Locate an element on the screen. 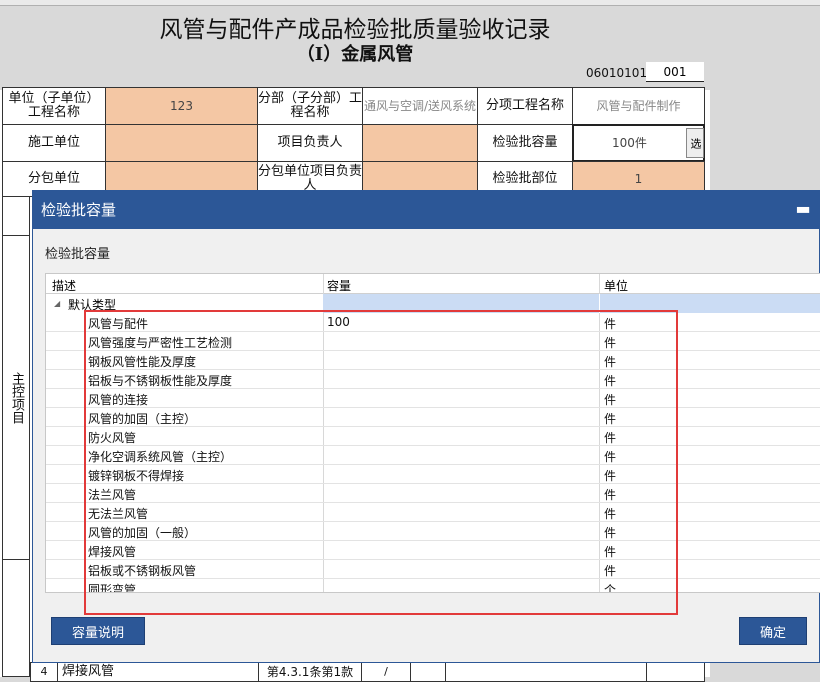 Image resolution: width=820 pixels, height=682 pixels. col-header-desc: 描述 is located at coordinates (64, 285).